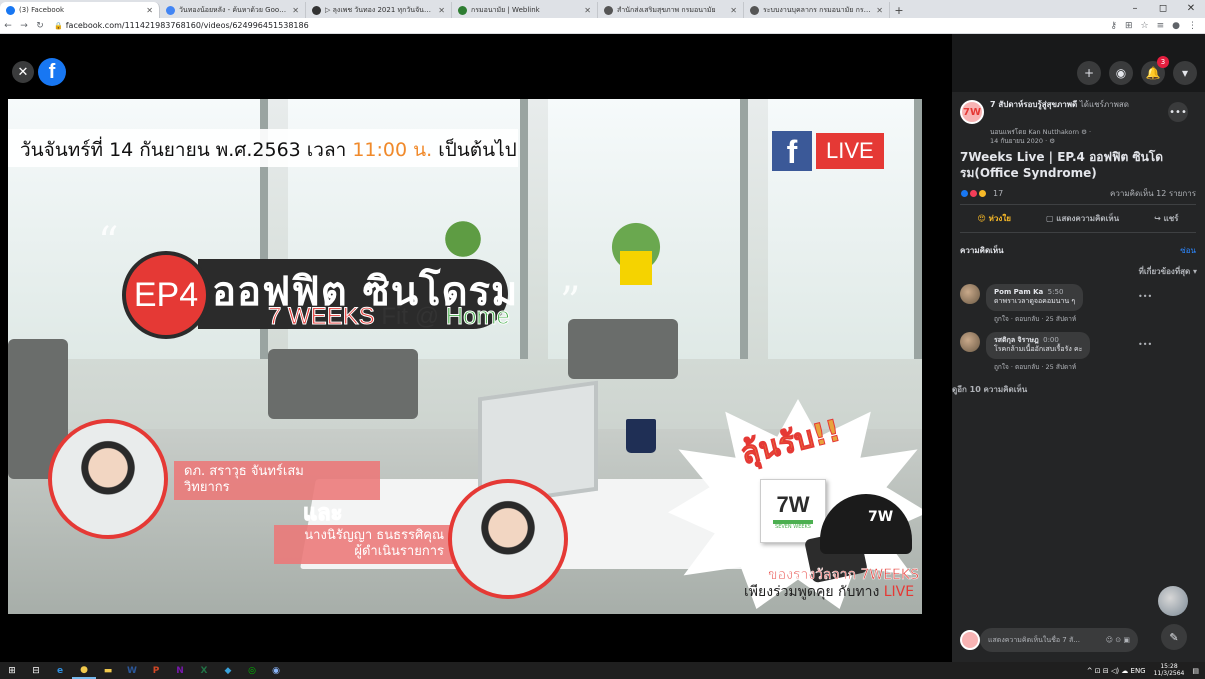 The image size is (1205, 679). Describe the element at coordinates (1116, 671) in the screenshot. I see `tray-icons: ^ ⊡ ⊟ ◁) ☁ ENG` at that location.